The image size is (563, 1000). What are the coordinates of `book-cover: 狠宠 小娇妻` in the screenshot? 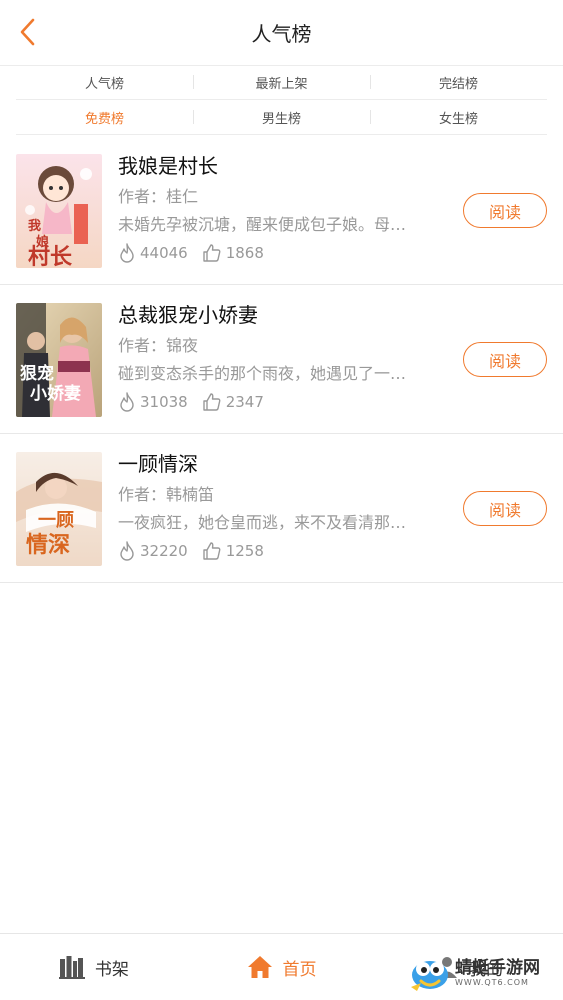 It's located at (59, 360).